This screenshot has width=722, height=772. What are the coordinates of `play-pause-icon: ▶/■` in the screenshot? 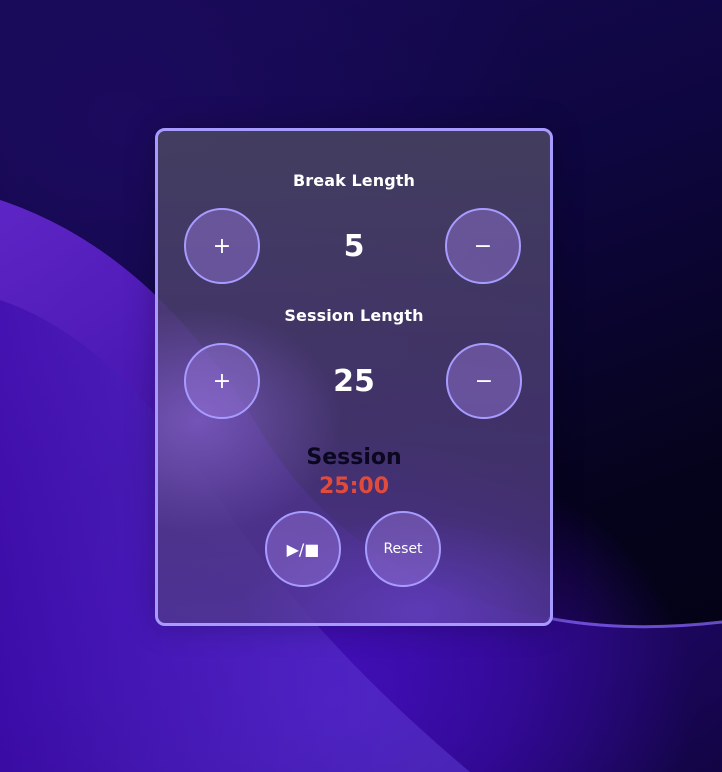 It's located at (303, 549).